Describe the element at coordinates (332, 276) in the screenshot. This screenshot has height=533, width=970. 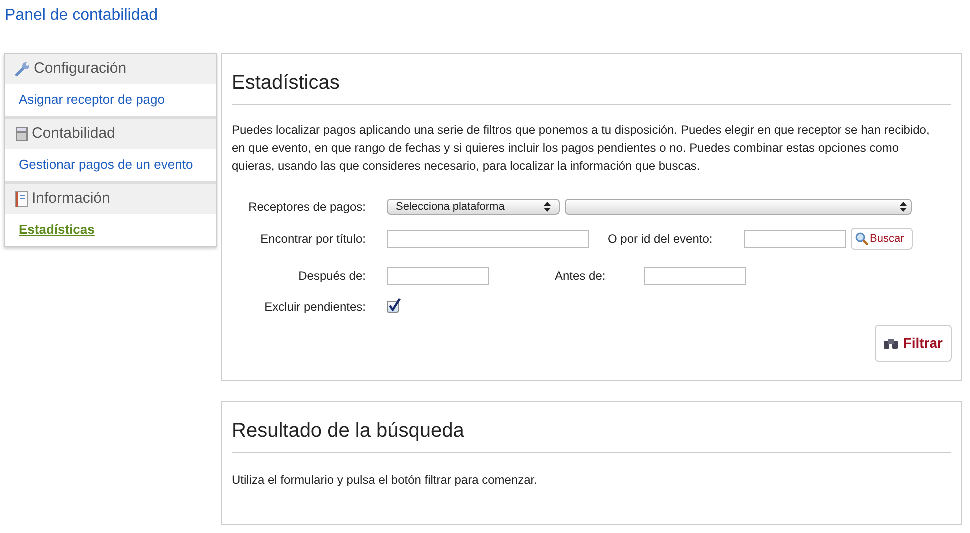
I see `field-label: Después de:` at that location.